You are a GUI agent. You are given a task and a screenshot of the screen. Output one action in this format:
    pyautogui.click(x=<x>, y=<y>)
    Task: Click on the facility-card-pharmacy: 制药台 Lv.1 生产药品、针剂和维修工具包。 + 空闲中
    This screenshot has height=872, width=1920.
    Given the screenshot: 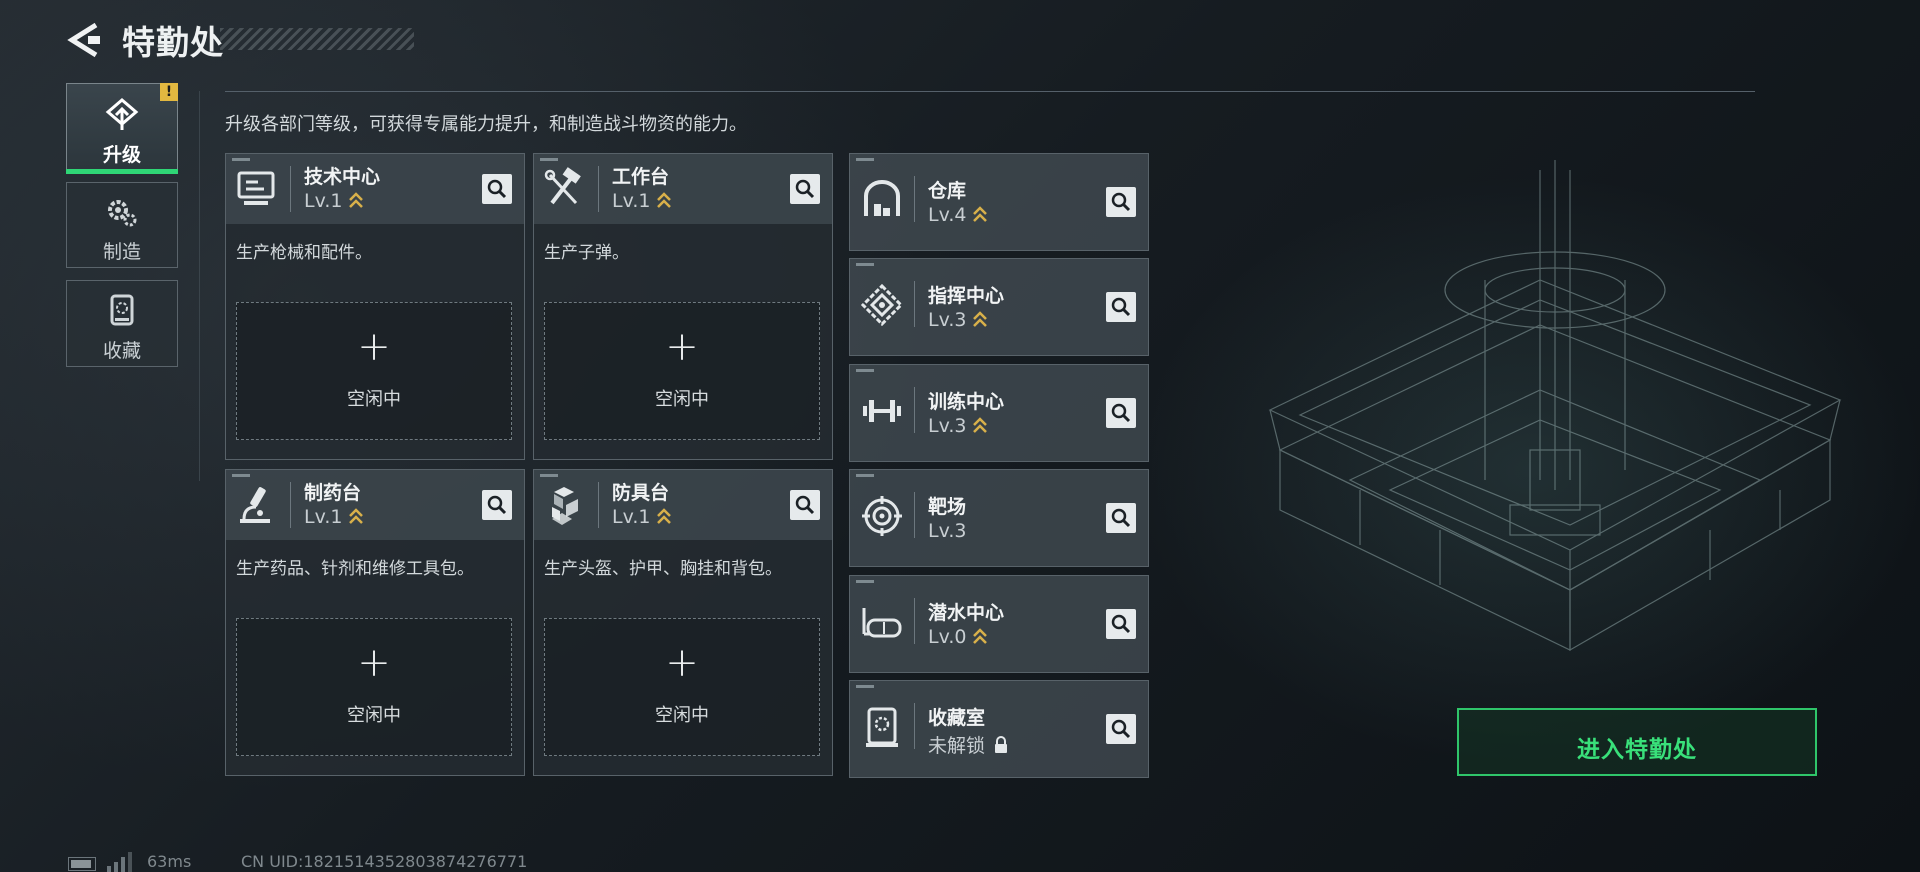 What is the action you would take?
    pyautogui.click(x=375, y=622)
    